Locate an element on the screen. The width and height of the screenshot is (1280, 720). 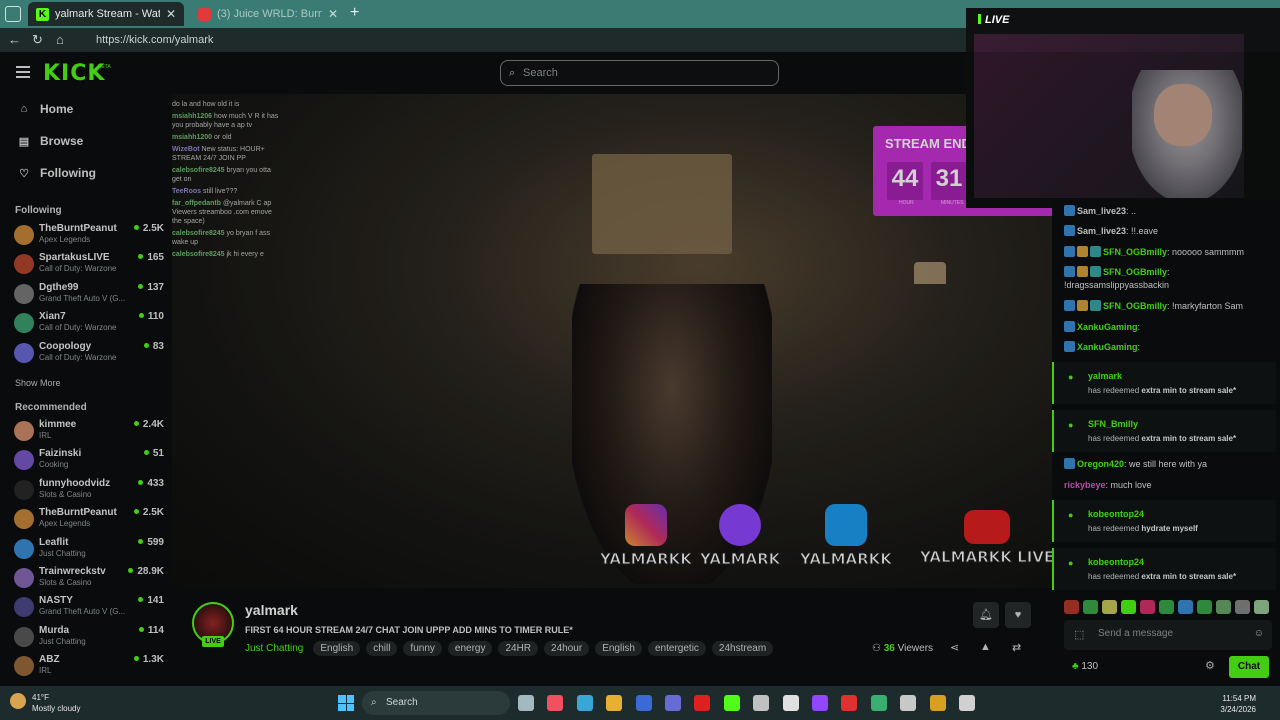
stream-tag: 24hstream is located at coordinates (742, 648).